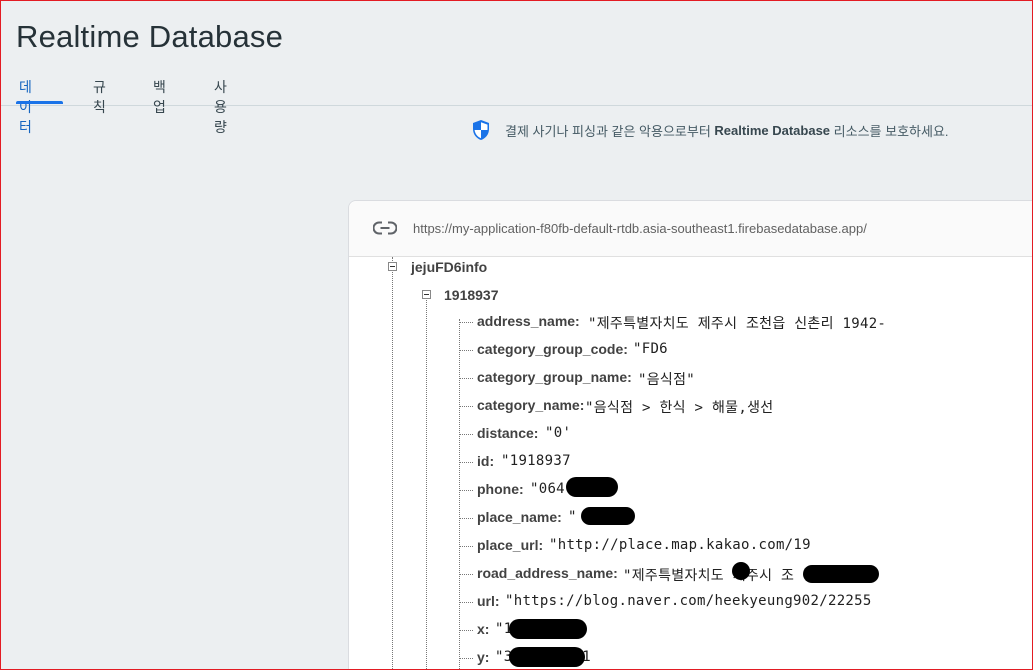 The width and height of the screenshot is (1033, 670). What do you see at coordinates (510, 545) in the screenshot?
I see `field-key: place_url:` at bounding box center [510, 545].